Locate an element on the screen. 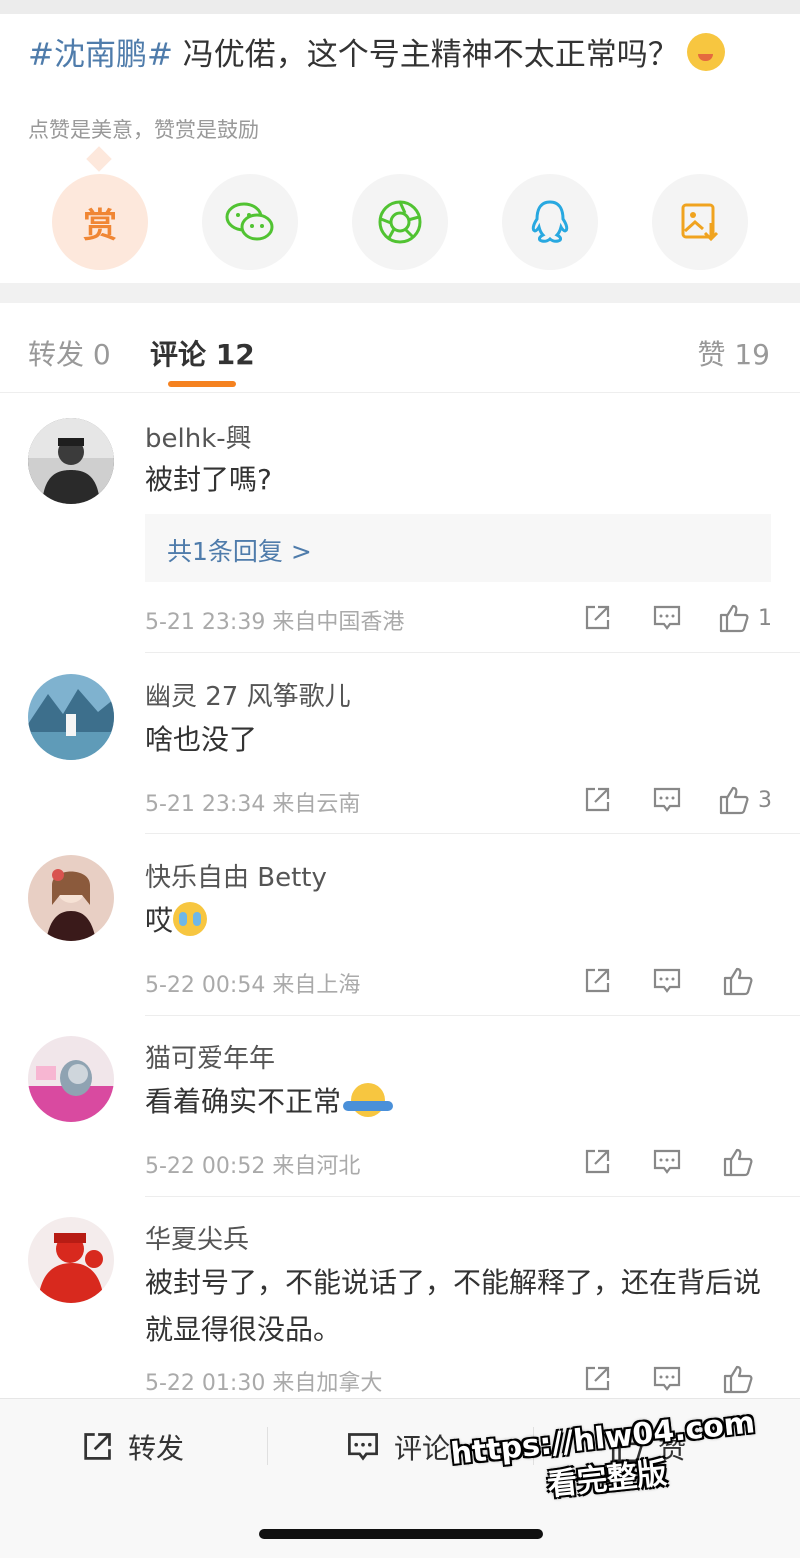  active-tab-indicator is located at coordinates (202, 384).